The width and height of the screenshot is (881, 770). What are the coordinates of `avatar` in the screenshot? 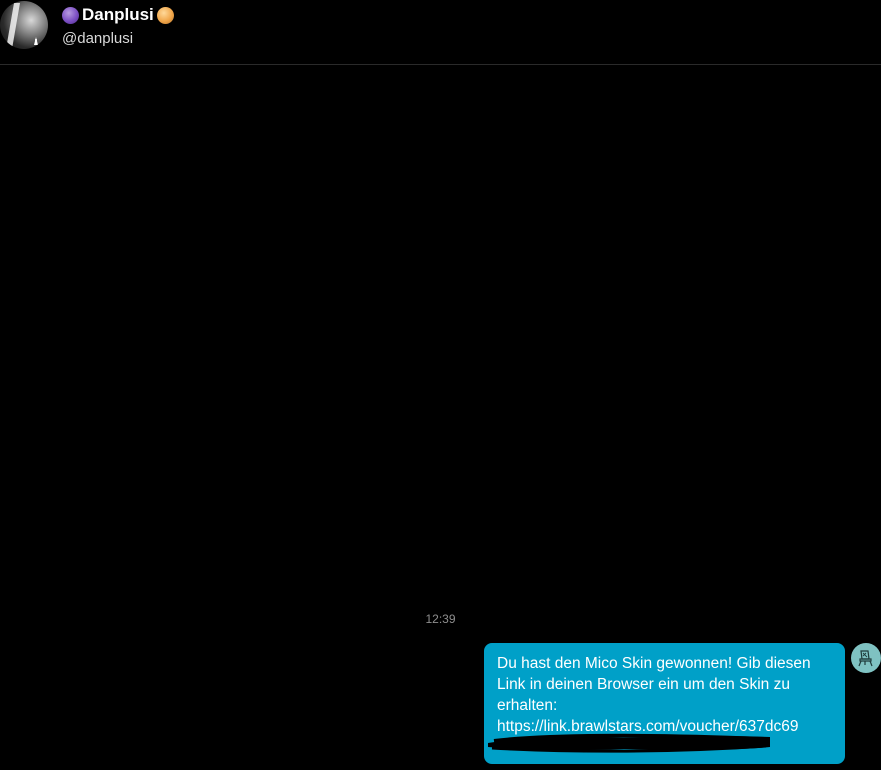 It's located at (24, 25).